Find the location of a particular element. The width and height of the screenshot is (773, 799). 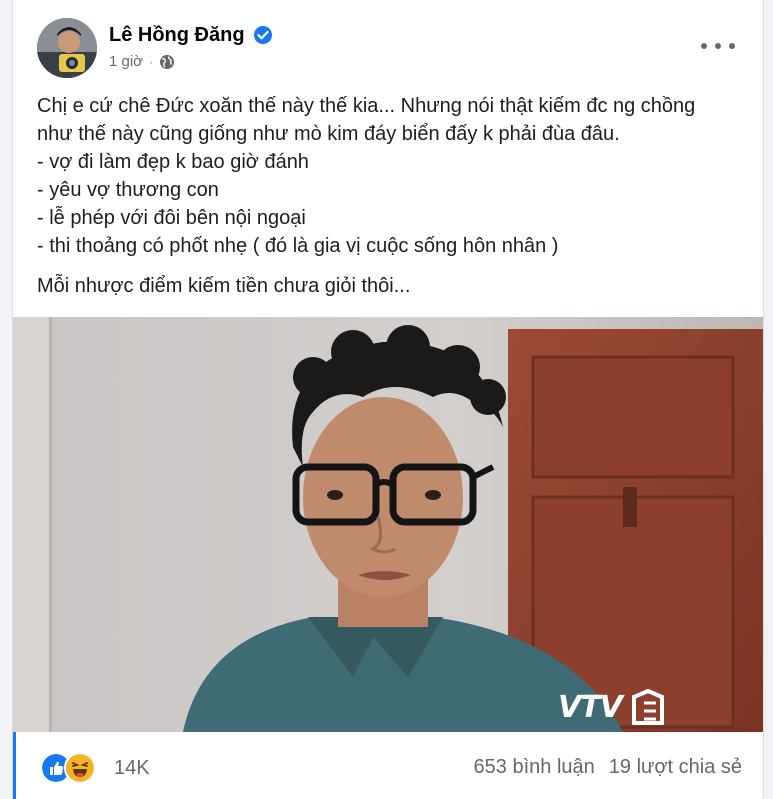

vtv-watermark: VTV is located at coordinates (613, 707).